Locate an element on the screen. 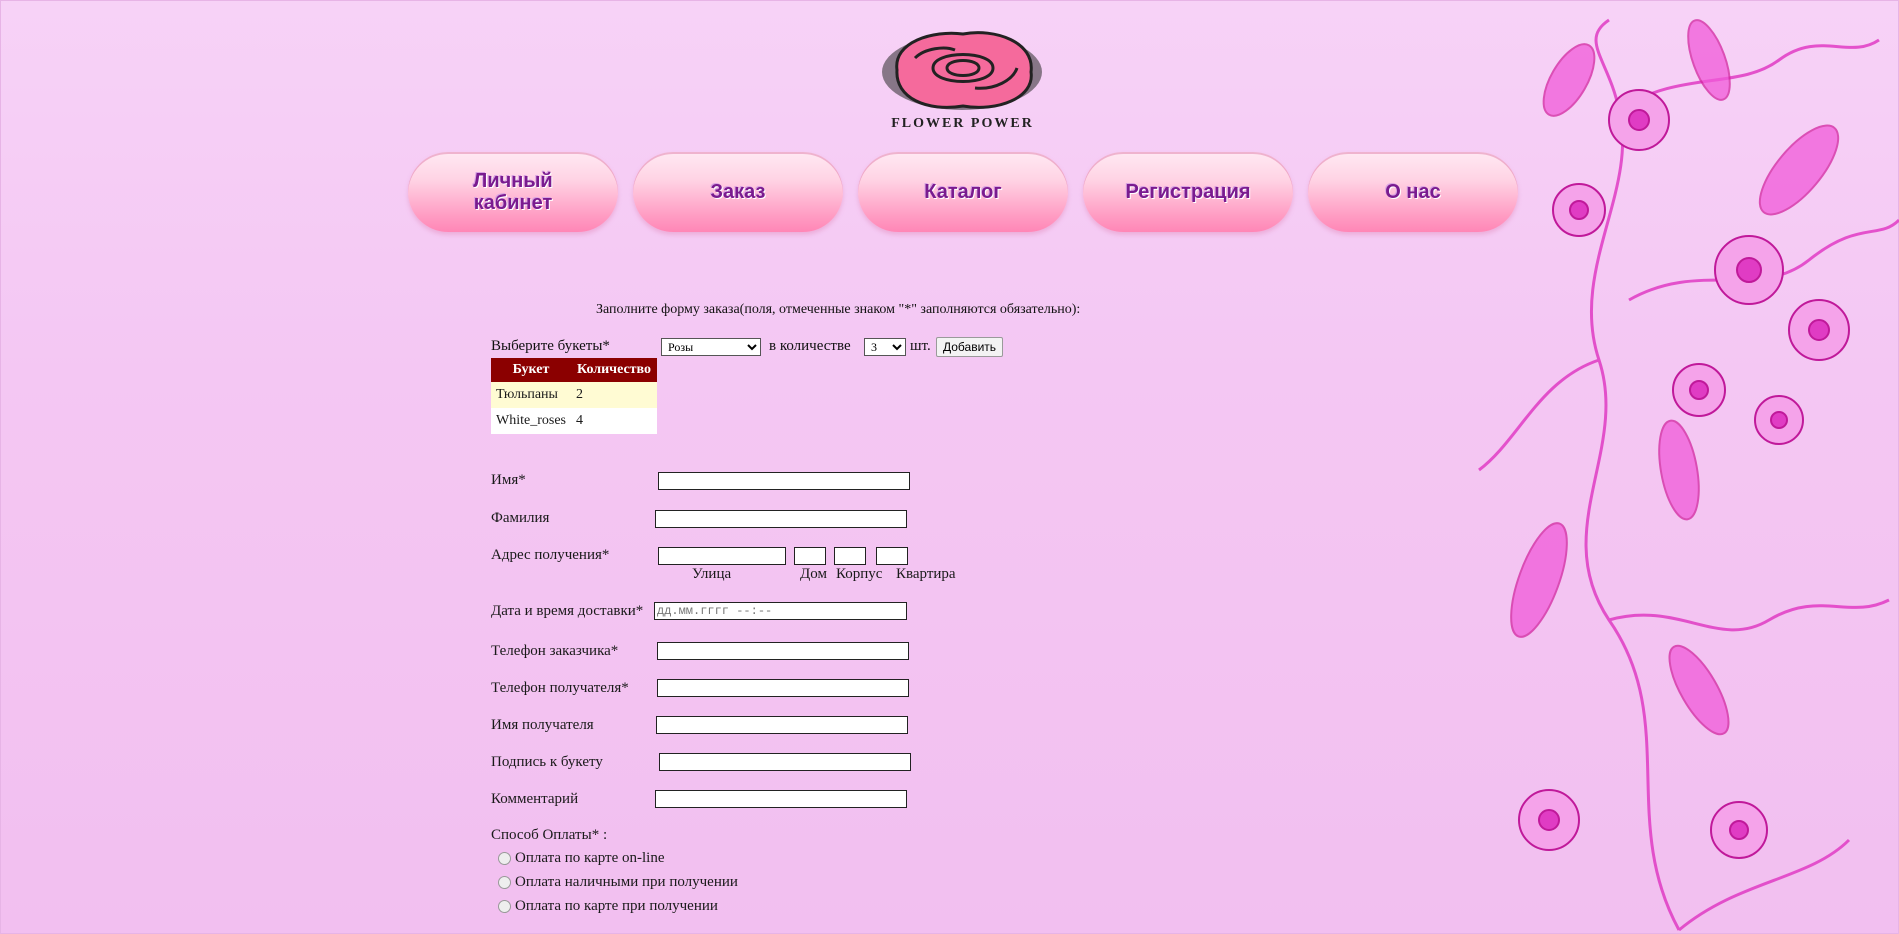 The image size is (1899, 934). payment-option-cash: Оплата наличными при получении is located at coordinates (618, 882).